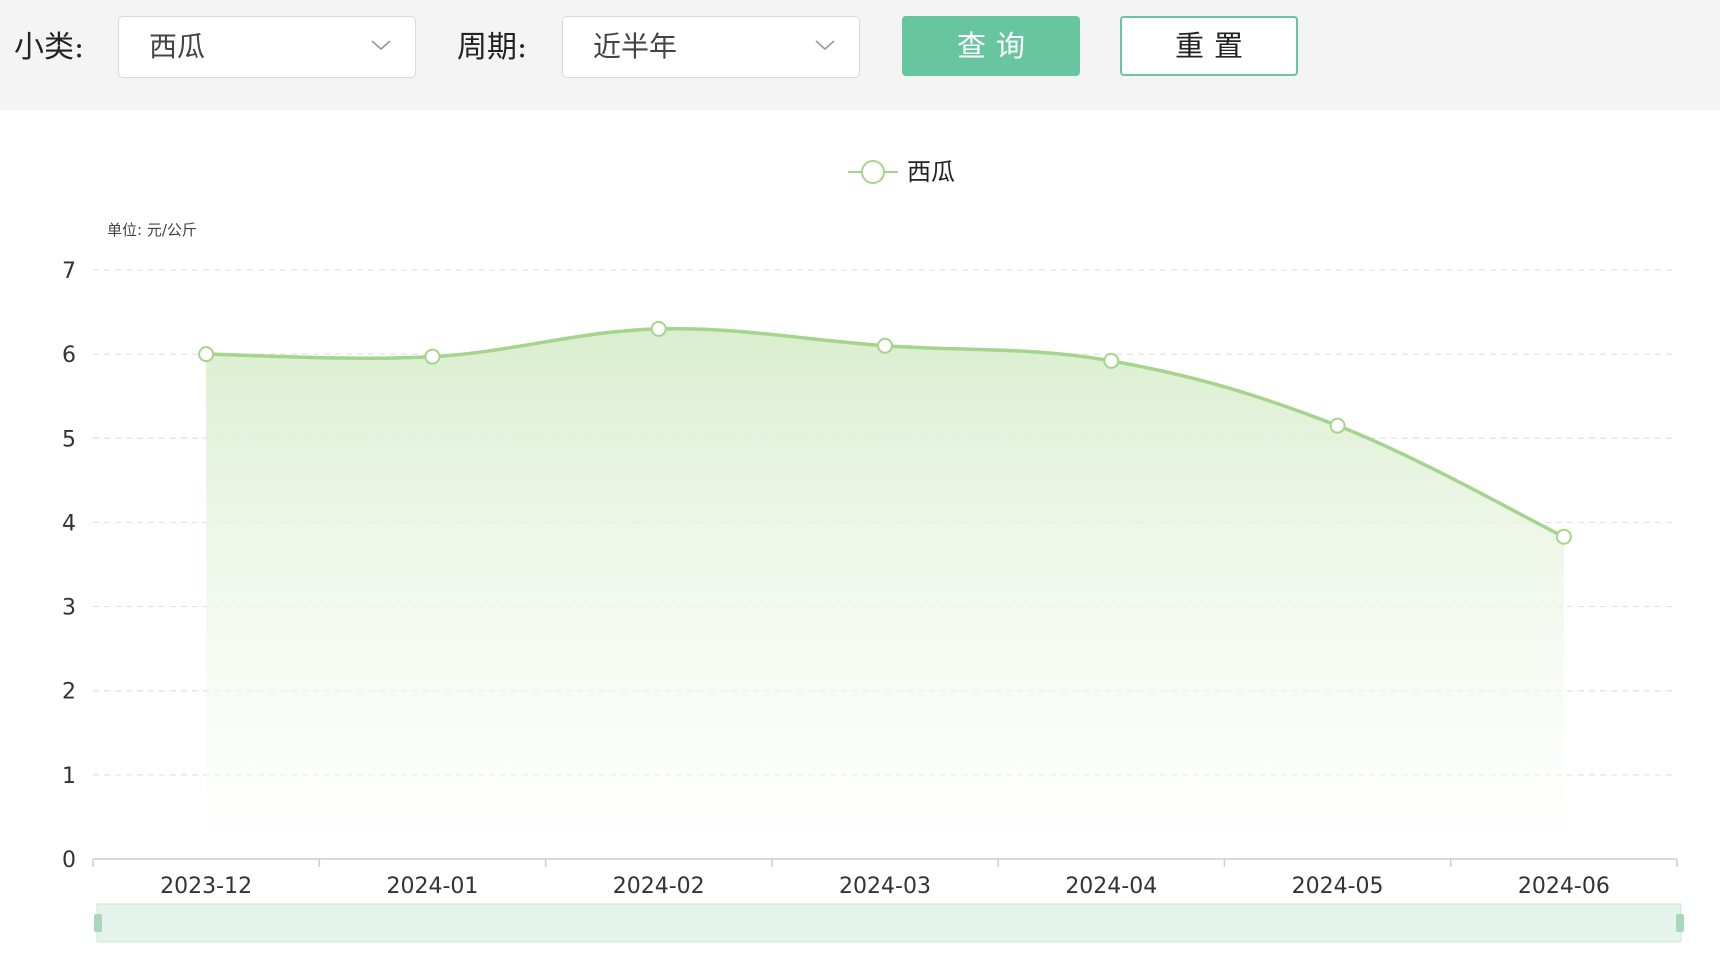 The image size is (1720, 956). What do you see at coordinates (659, 886) in the screenshot?
I see `x-tick-label: 2024-02` at bounding box center [659, 886].